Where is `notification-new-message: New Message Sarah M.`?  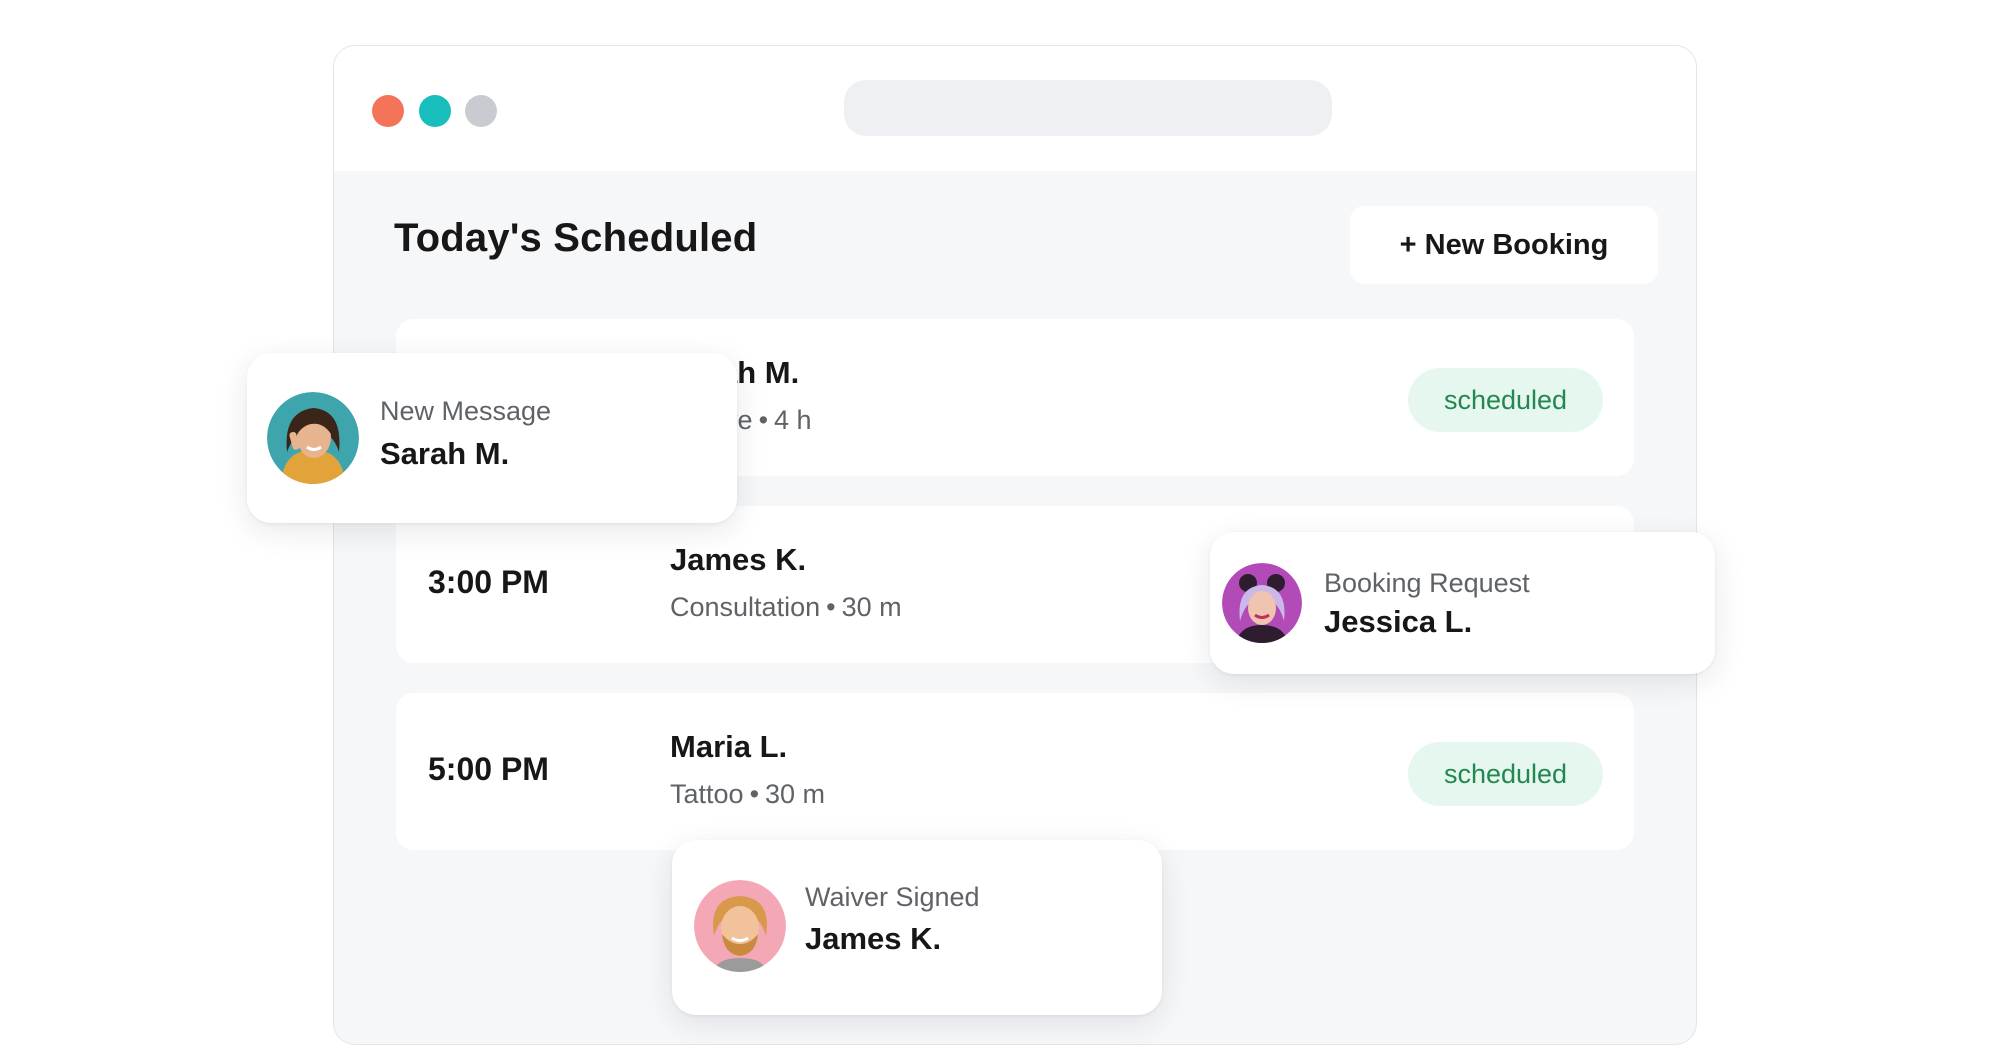 notification-new-message: New Message Sarah M. is located at coordinates (492, 438).